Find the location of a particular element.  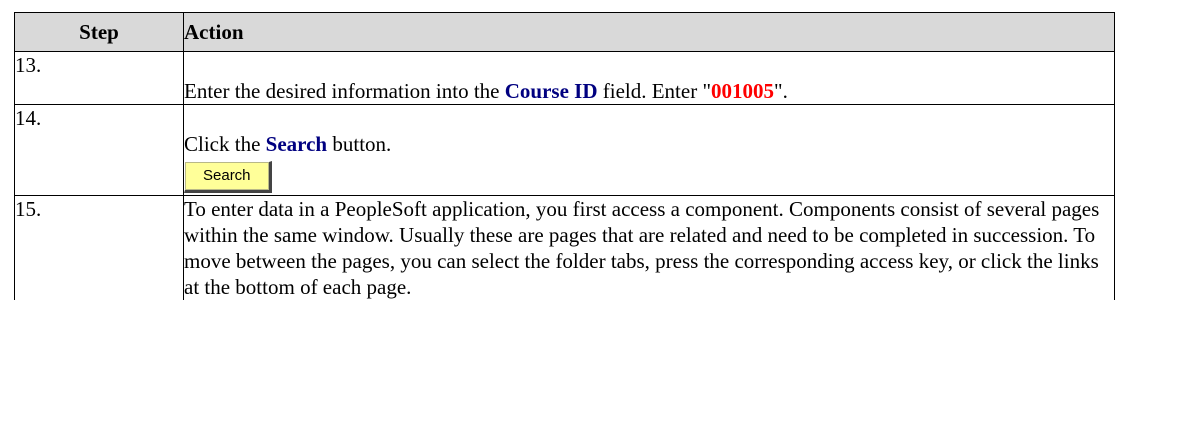

action-text: field. Enter " is located at coordinates (654, 91).